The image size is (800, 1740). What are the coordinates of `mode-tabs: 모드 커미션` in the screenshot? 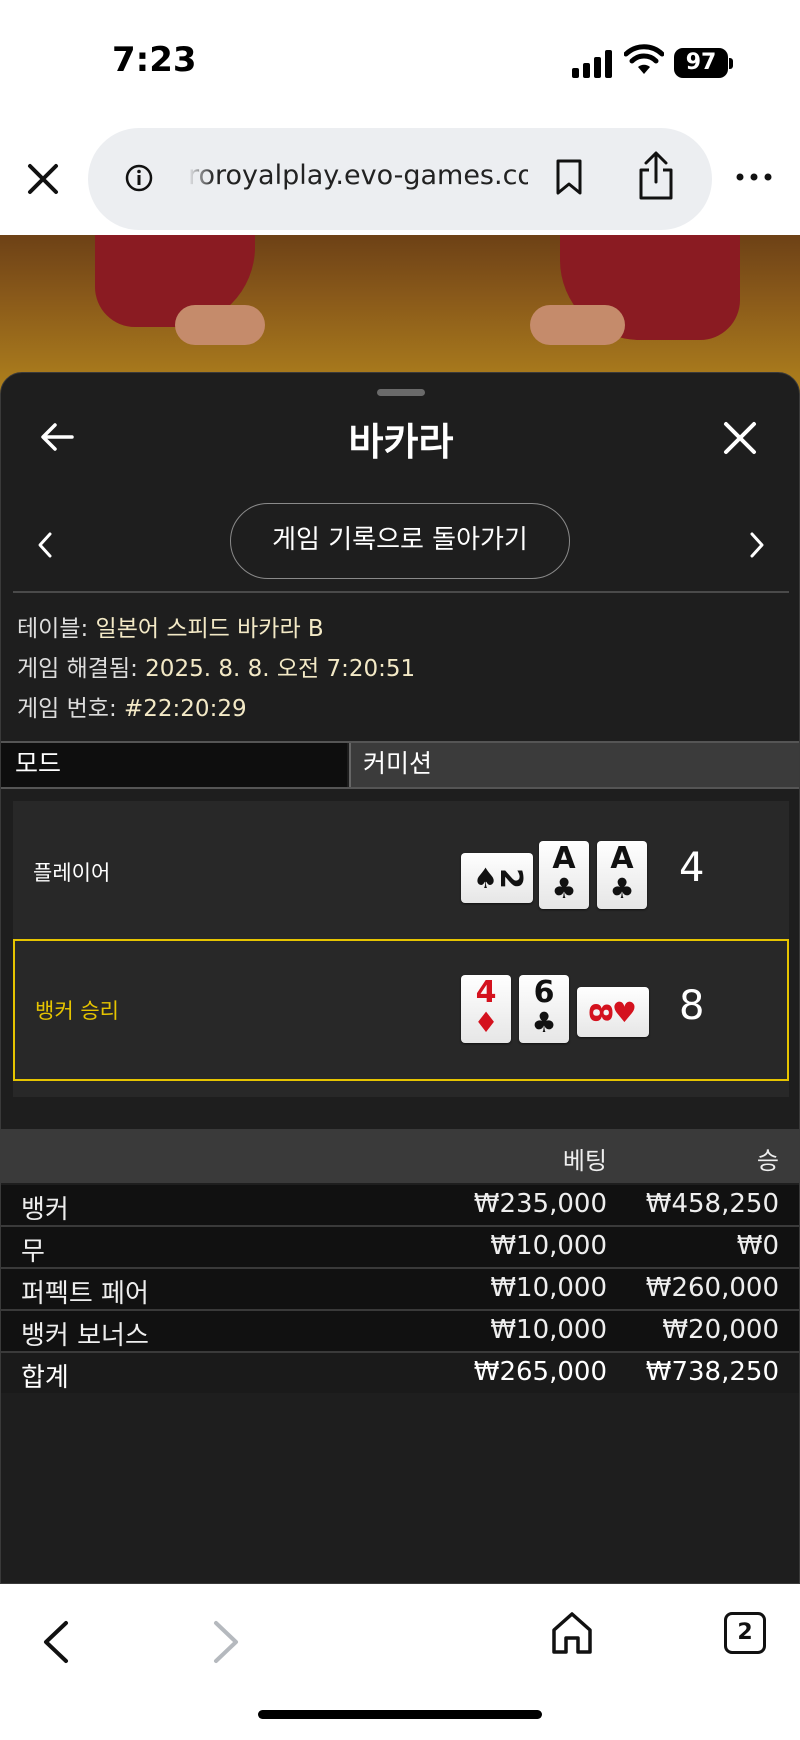 It's located at (400, 765).